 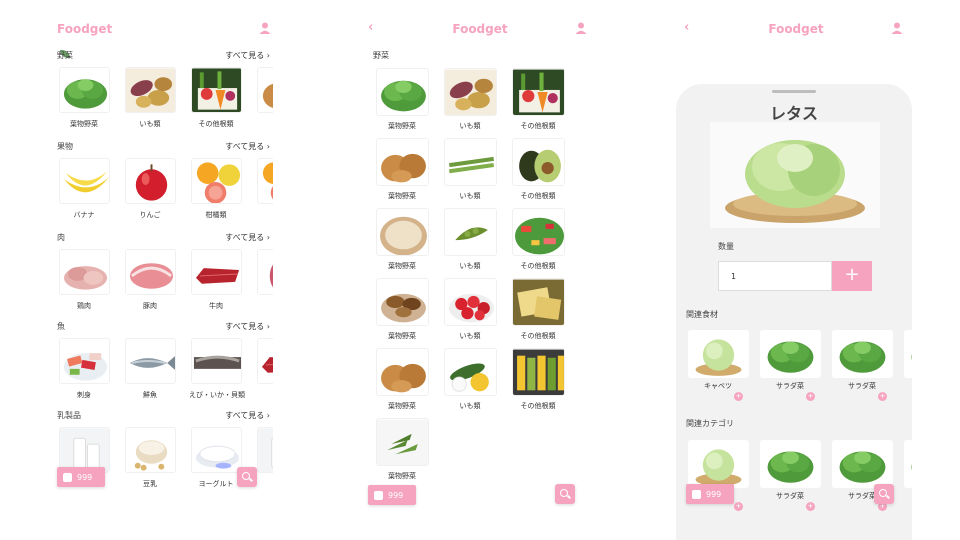 What do you see at coordinates (216, 98) in the screenshot?
I see `category-tile: その他根類` at bounding box center [216, 98].